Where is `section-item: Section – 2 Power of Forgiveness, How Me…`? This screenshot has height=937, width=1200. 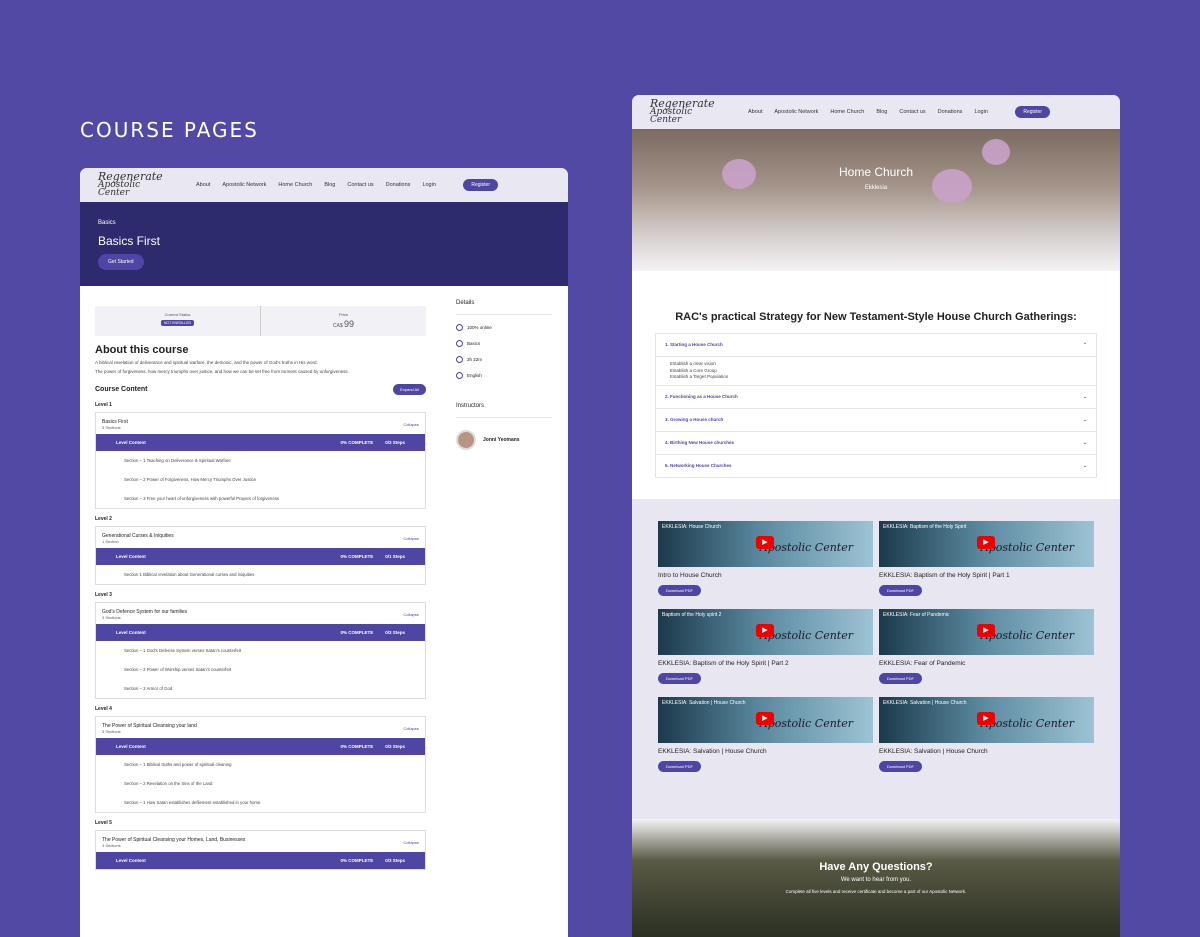
section-item: Section – 2 Power of Forgiveness, How Me… is located at coordinates (260, 479).